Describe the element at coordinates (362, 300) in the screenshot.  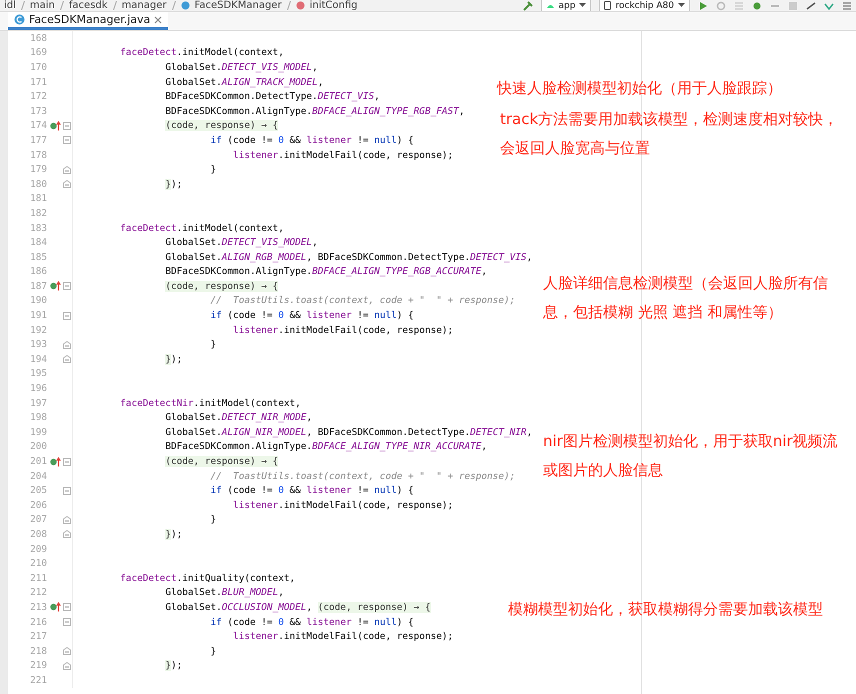
I see `code-line: // ToastUtils.toast(context, code + " " + response);` at that location.